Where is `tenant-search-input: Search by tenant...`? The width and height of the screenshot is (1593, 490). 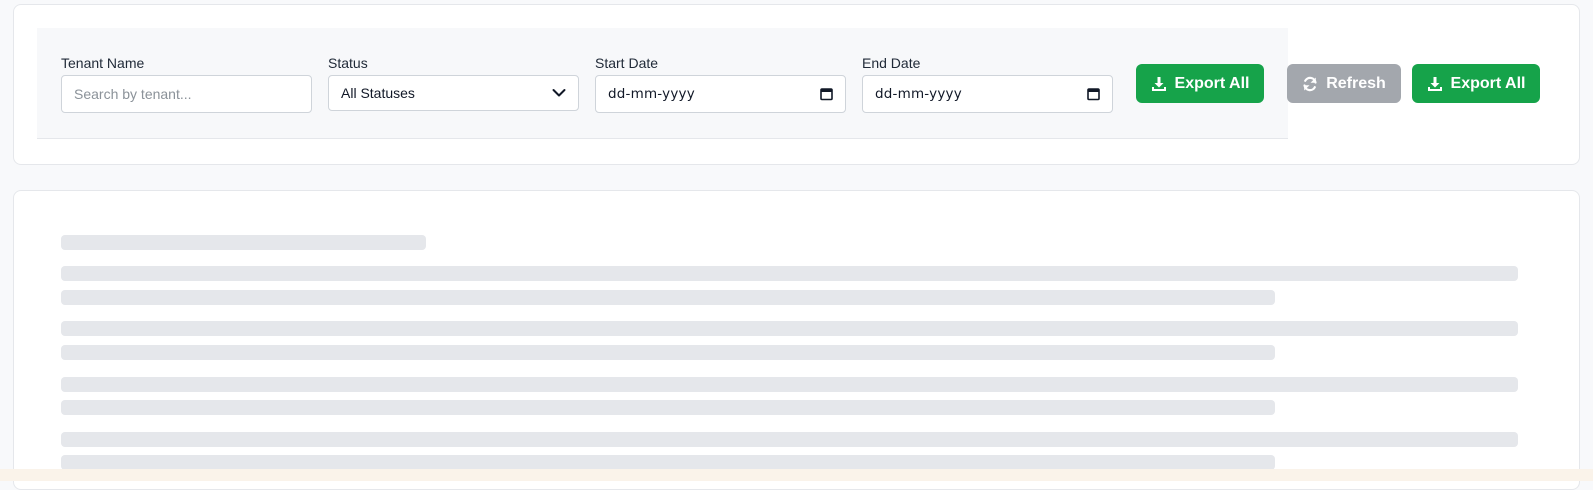 tenant-search-input: Search by tenant... is located at coordinates (186, 94).